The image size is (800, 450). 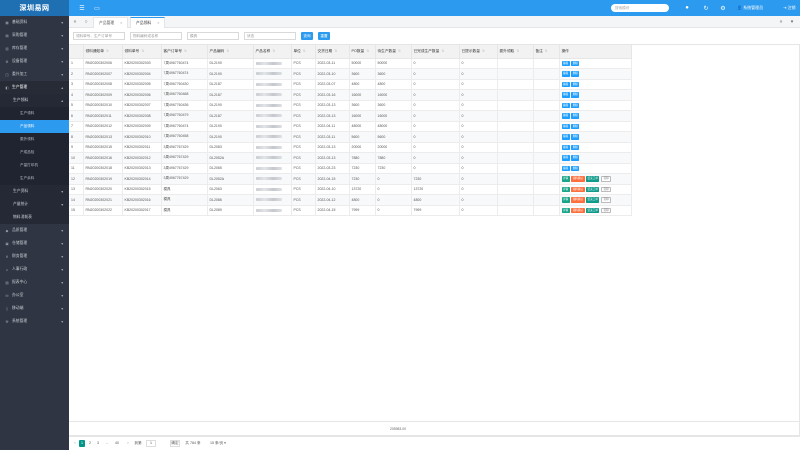 I want to click on home-tab-icon: ○, so click(x=86, y=22).